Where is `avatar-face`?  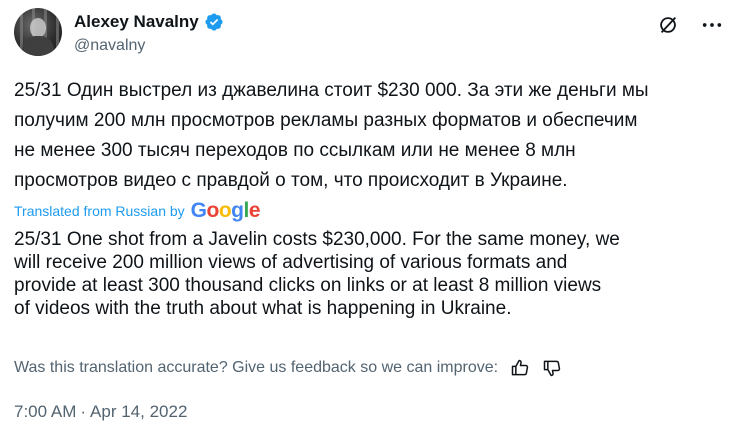 avatar-face is located at coordinates (38, 28).